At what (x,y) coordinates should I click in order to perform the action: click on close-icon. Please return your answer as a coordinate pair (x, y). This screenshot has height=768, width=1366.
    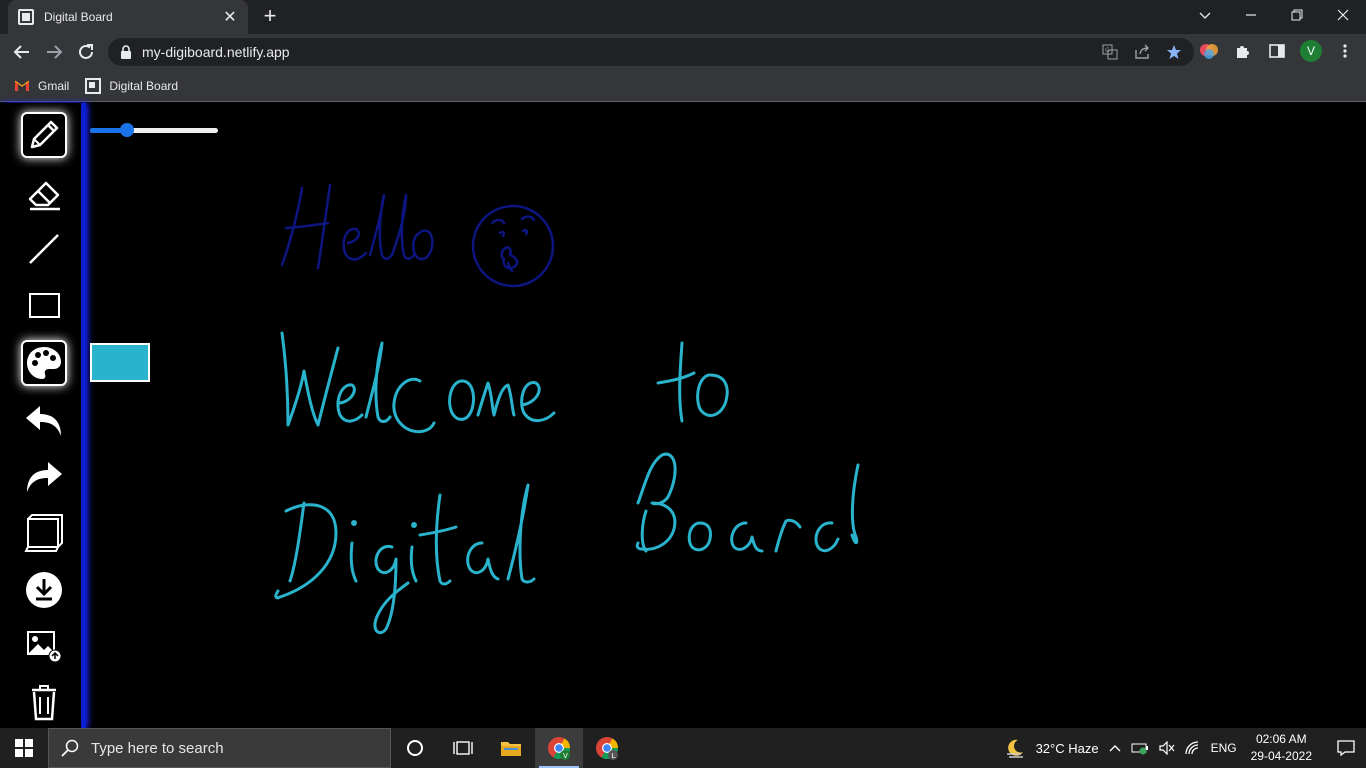
    Looking at the image, I should click on (1343, 15).